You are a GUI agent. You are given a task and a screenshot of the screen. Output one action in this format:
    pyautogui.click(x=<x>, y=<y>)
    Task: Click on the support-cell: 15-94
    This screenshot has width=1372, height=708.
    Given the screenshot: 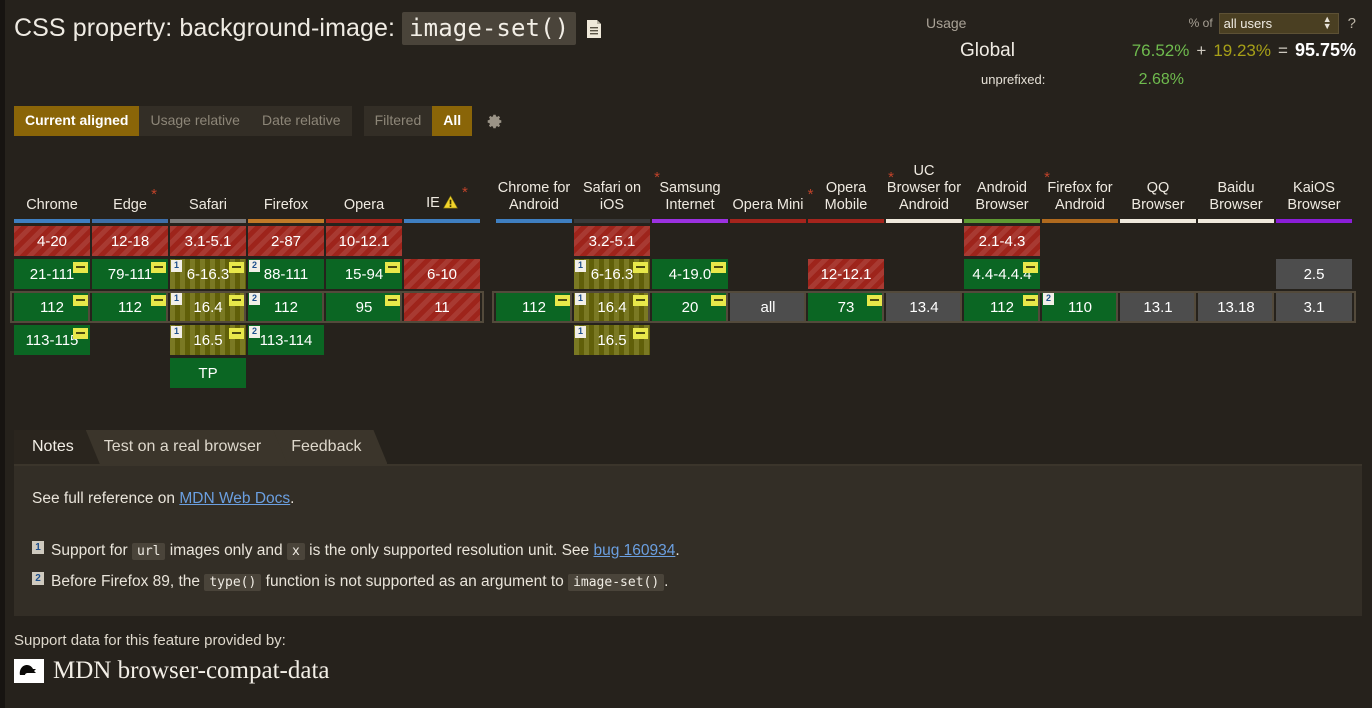 What is the action you would take?
    pyautogui.click(x=364, y=274)
    